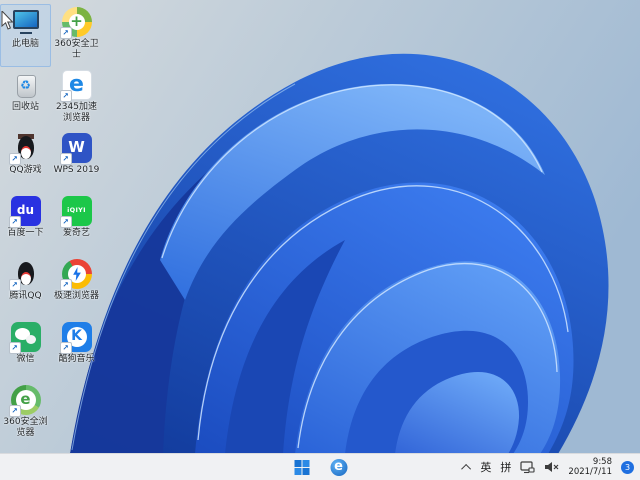 Image resolution: width=640 pixels, height=480 pixels. I want to click on hidden-icons-chevron, so click(466, 468).